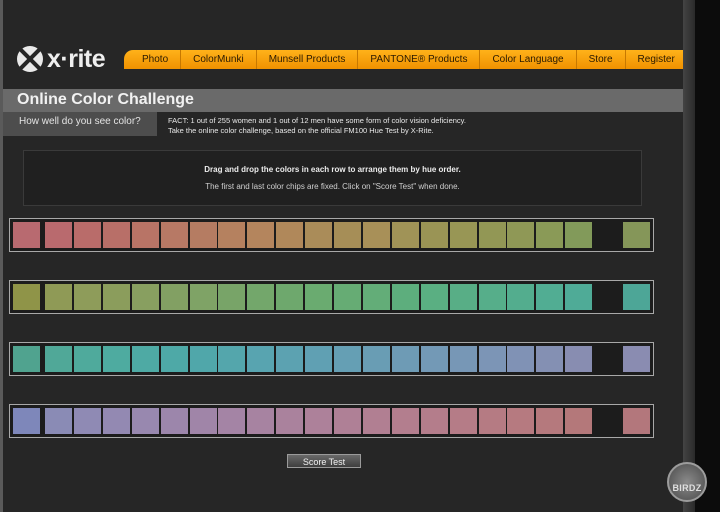 The width and height of the screenshot is (720, 512). What do you see at coordinates (601, 59) in the screenshot?
I see `nav-store: Store` at bounding box center [601, 59].